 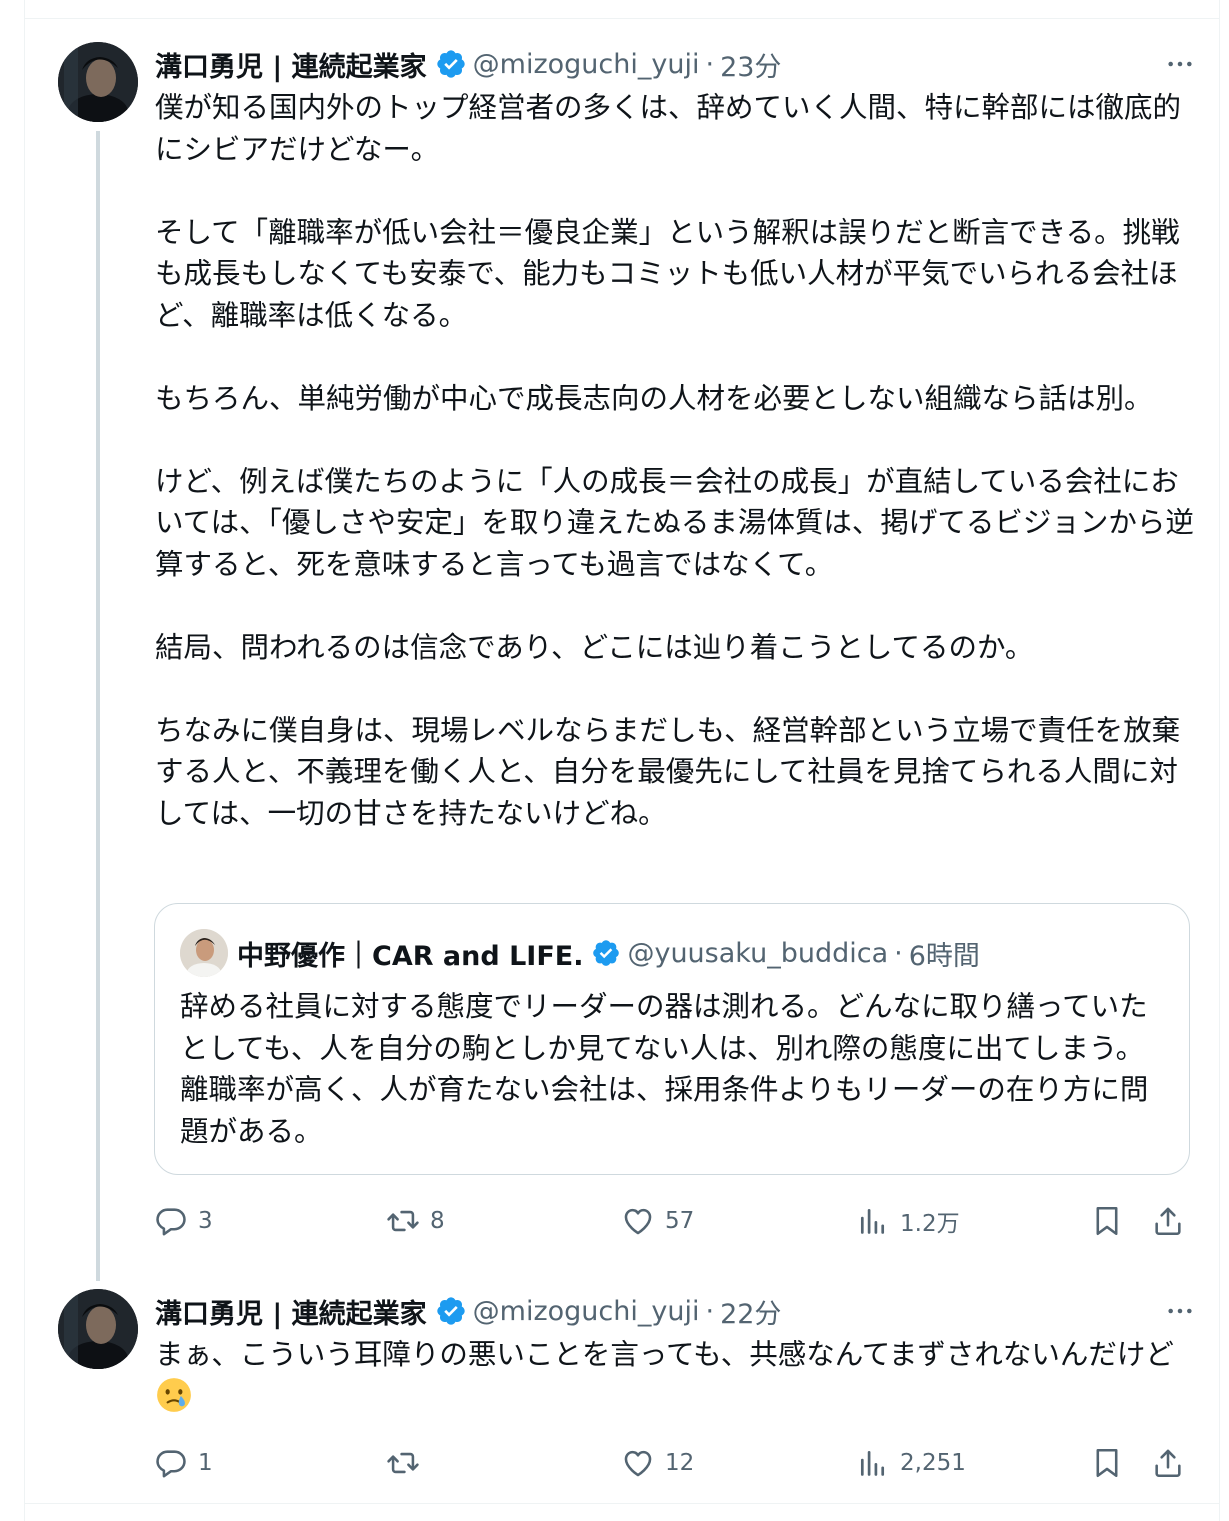 I want to click on views-count: 1.2万, so click(x=930, y=1224).